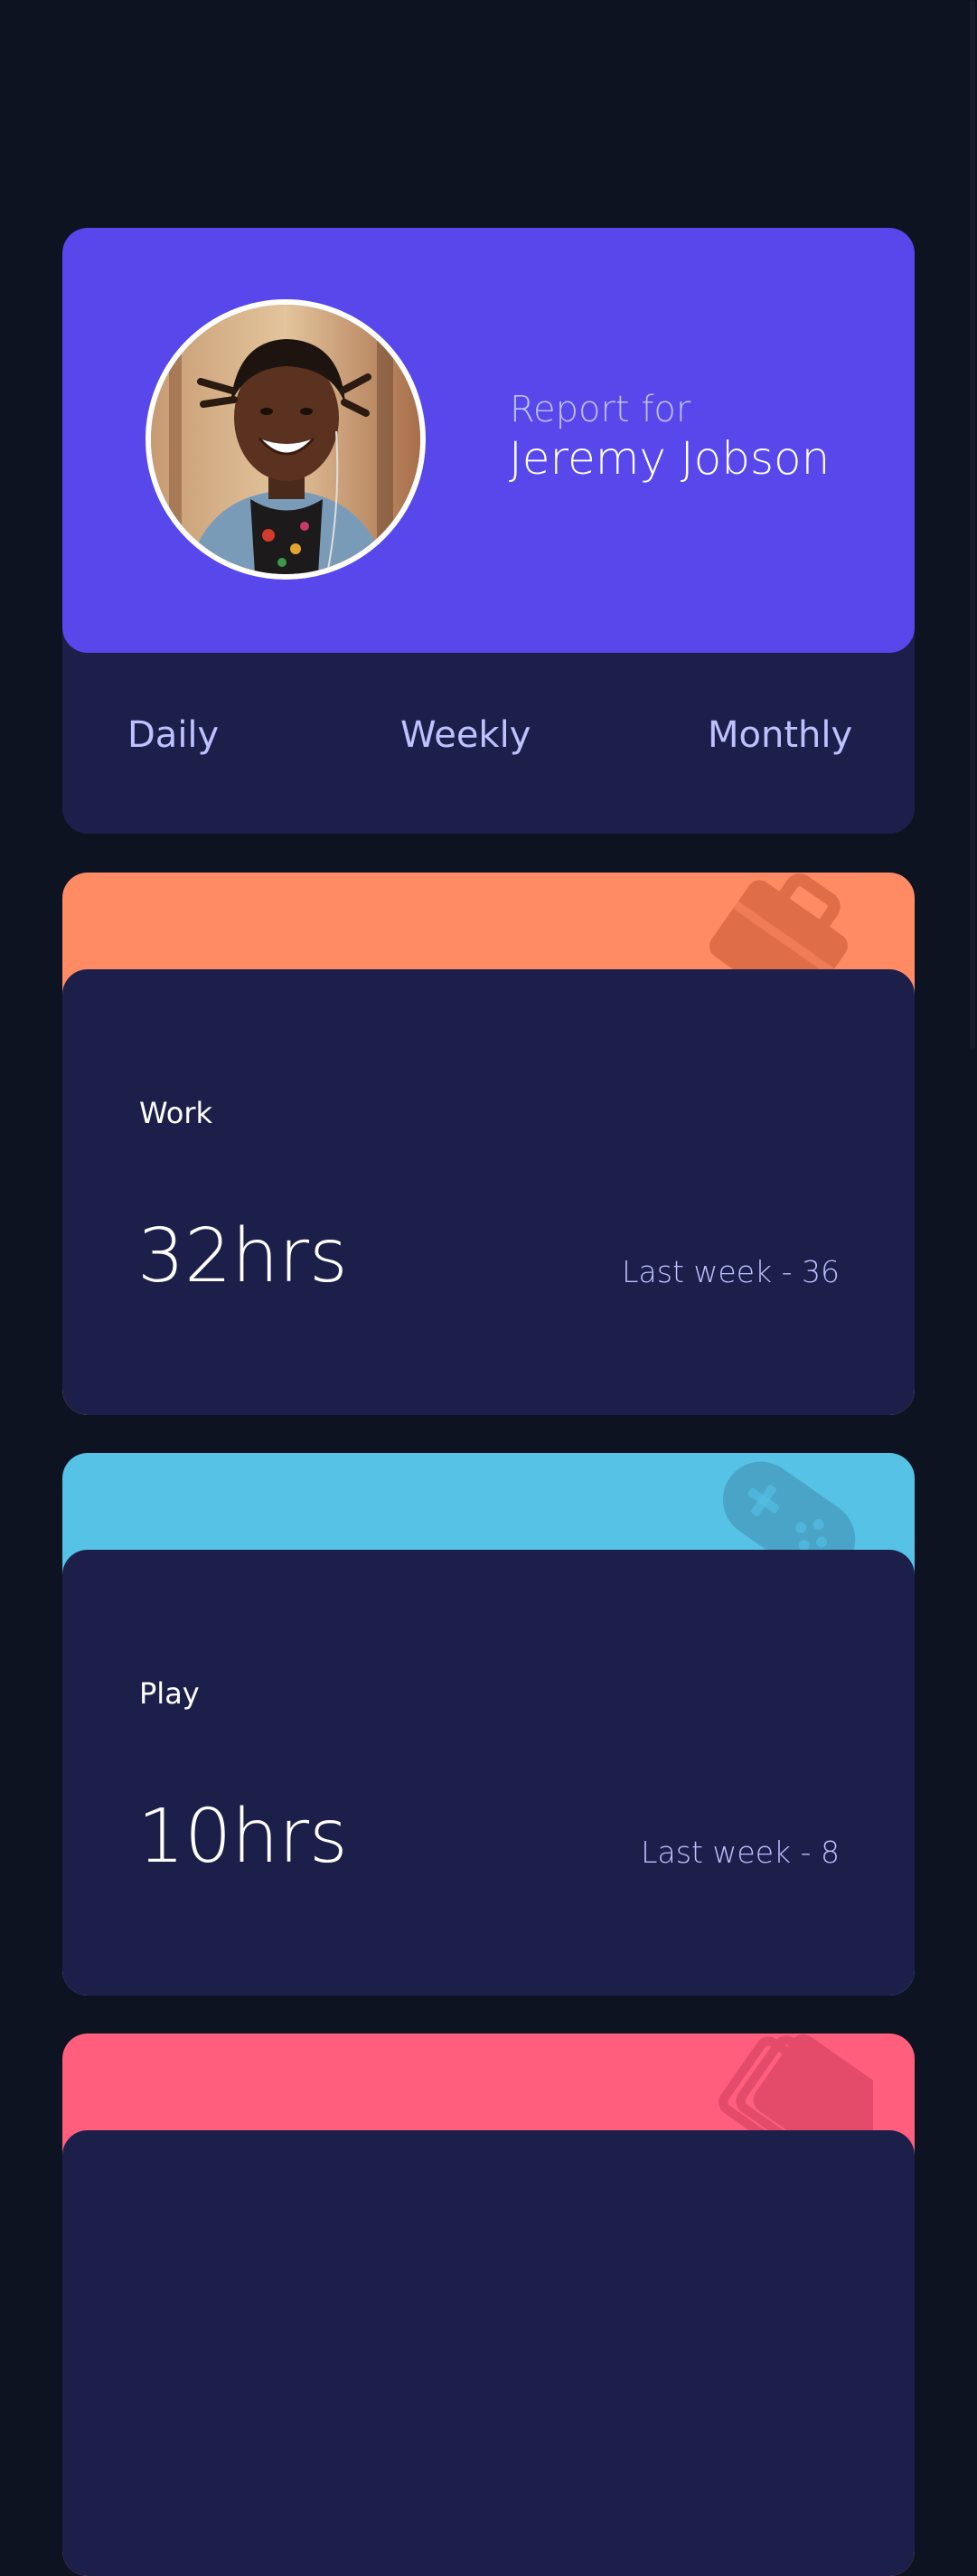 The width and height of the screenshot is (977, 2576). Describe the element at coordinates (791, 2100) in the screenshot. I see `books-icon` at that location.